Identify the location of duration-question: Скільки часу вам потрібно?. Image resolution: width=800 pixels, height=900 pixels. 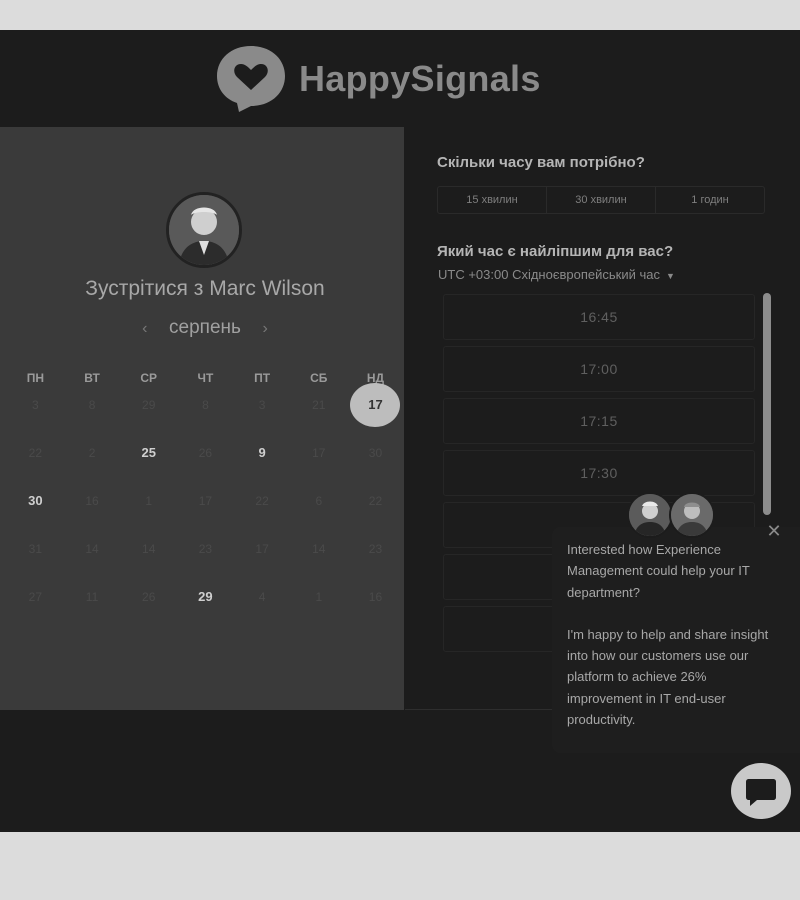
(541, 162).